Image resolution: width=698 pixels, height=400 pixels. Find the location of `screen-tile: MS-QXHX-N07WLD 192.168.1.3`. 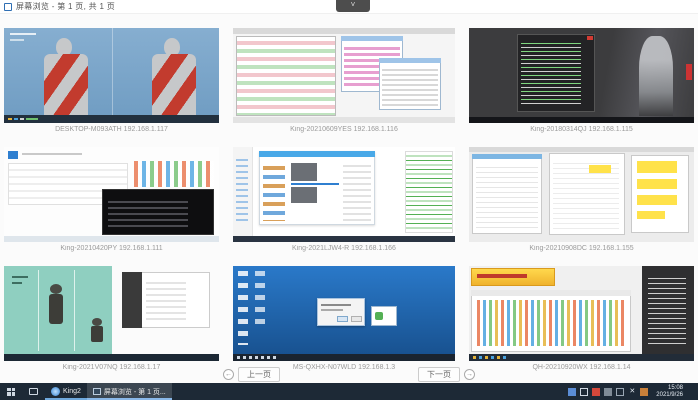

screen-tile: MS-QXHX-N07WLD 192.168.1.3 is located at coordinates (344, 319).